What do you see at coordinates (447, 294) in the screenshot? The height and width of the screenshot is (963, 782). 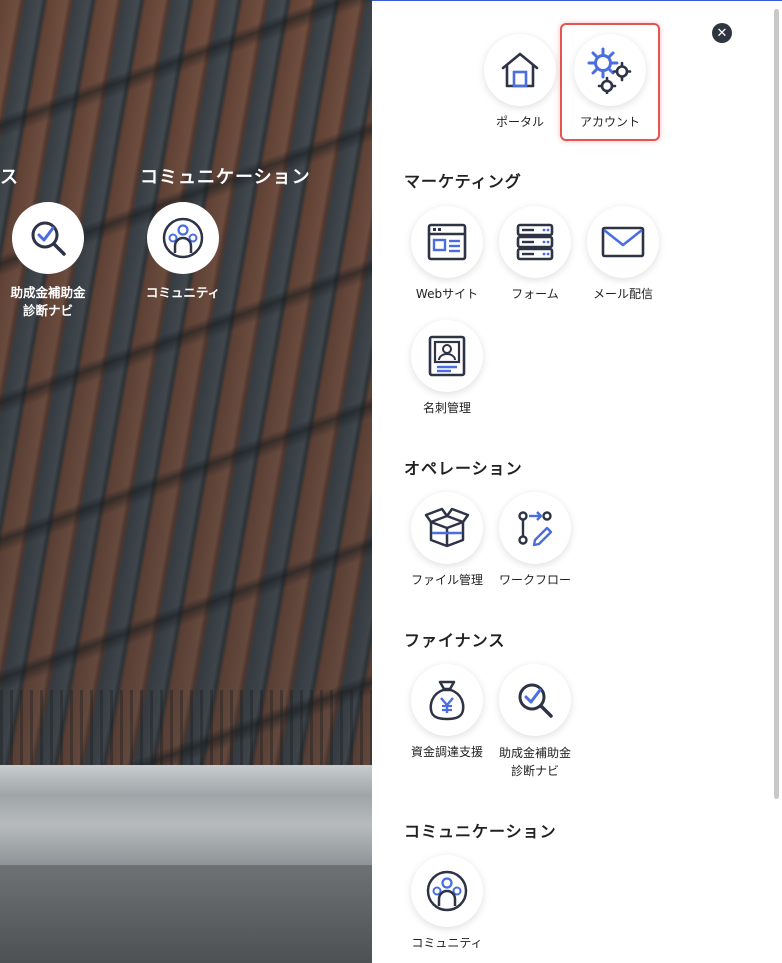 I see `app-website-label: Webサイト` at bounding box center [447, 294].